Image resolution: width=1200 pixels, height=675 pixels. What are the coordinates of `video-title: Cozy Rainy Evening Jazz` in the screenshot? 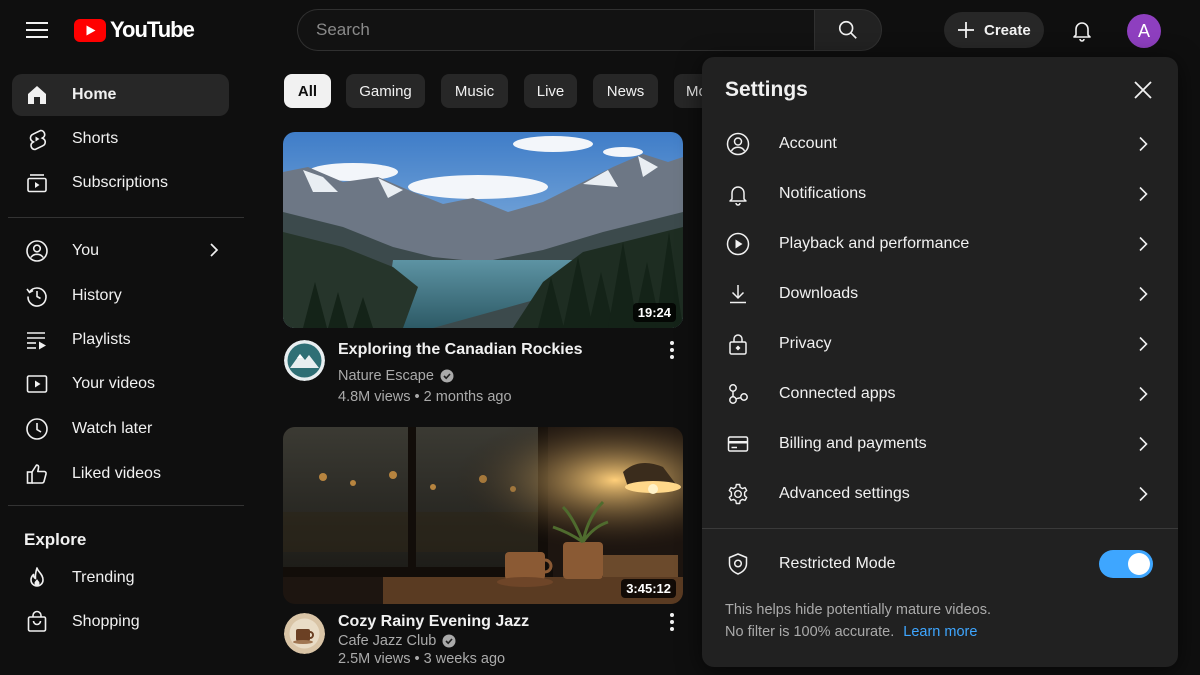 It's located at (433, 622).